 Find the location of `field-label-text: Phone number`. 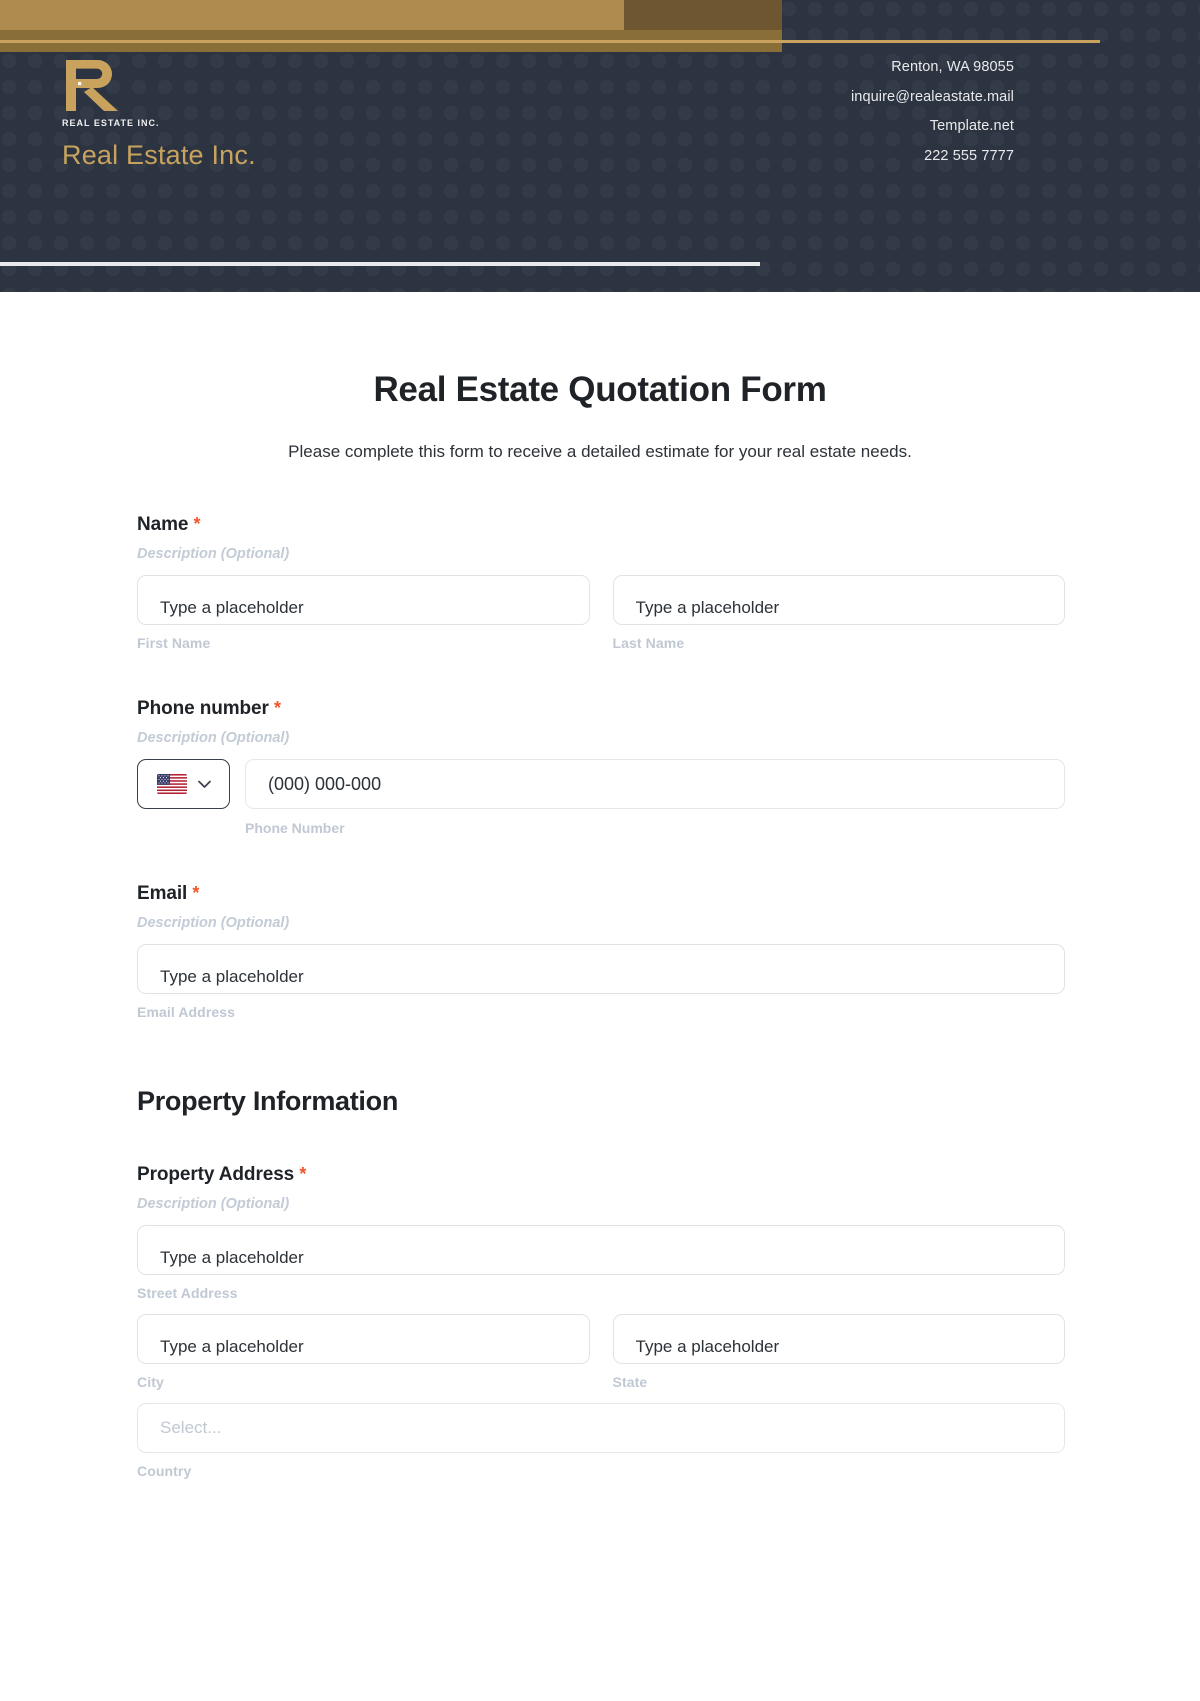

field-label-text: Phone number is located at coordinates (203, 708).